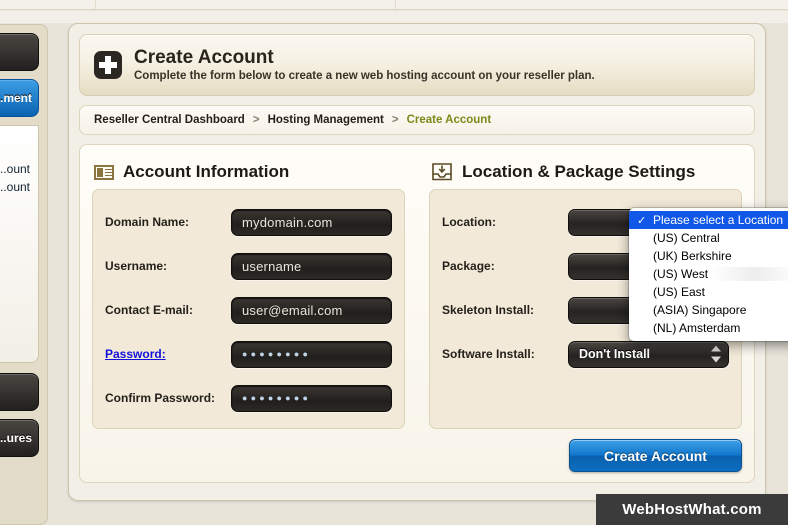 This screenshot has width=788, height=525. What do you see at coordinates (442, 172) in the screenshot?
I see `inbox-tray-icon` at bounding box center [442, 172].